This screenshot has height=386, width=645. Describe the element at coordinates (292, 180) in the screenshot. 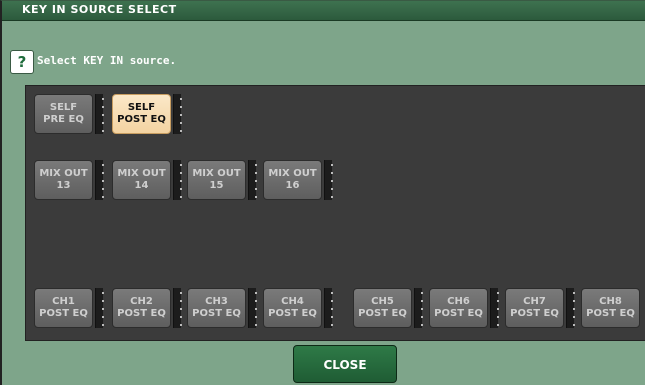

I see `mix-out-16-button: MIX OUT 16` at that location.